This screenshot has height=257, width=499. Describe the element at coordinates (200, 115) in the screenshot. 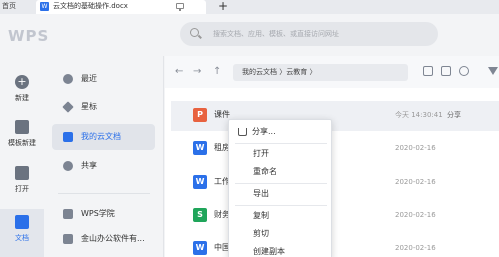

I see `ppt-file-icon: P` at that location.